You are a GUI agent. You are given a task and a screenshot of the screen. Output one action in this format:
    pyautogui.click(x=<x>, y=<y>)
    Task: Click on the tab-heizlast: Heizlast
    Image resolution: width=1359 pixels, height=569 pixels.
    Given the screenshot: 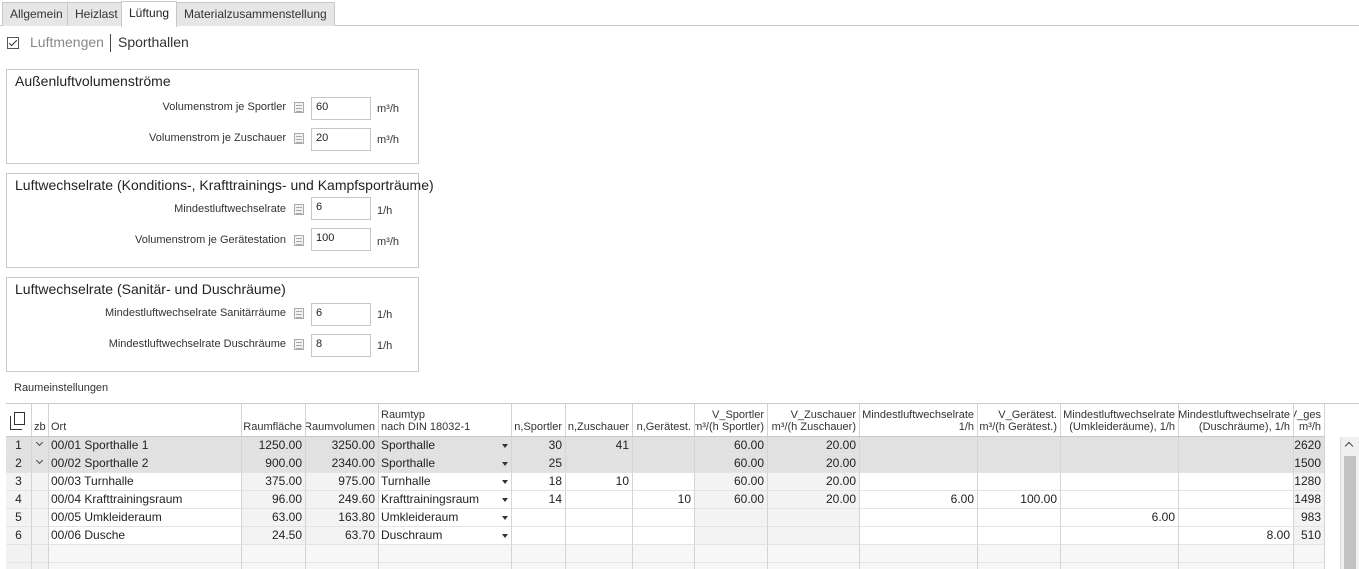 What is the action you would take?
    pyautogui.click(x=96, y=14)
    